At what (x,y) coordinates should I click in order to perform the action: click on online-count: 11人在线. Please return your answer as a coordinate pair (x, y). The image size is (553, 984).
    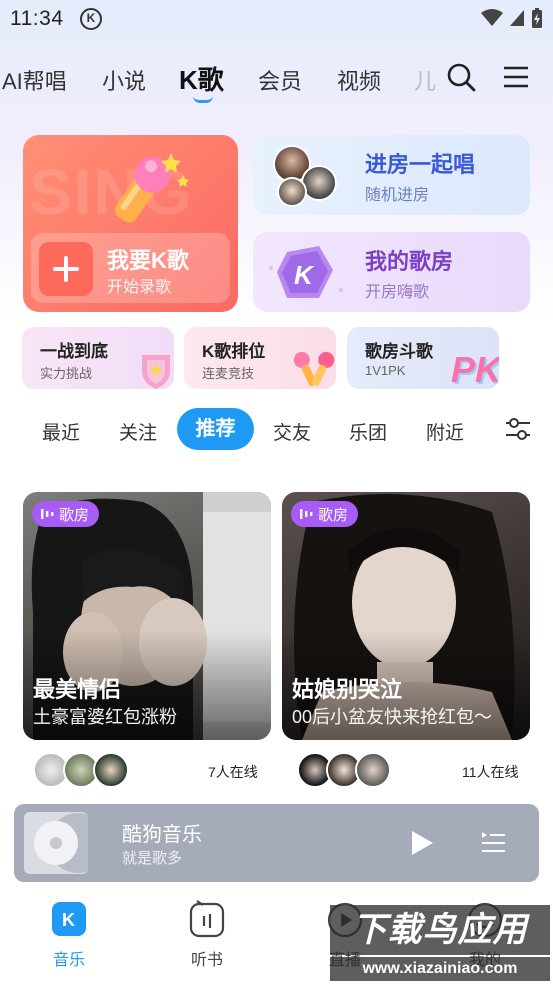
    Looking at the image, I should click on (490, 772).